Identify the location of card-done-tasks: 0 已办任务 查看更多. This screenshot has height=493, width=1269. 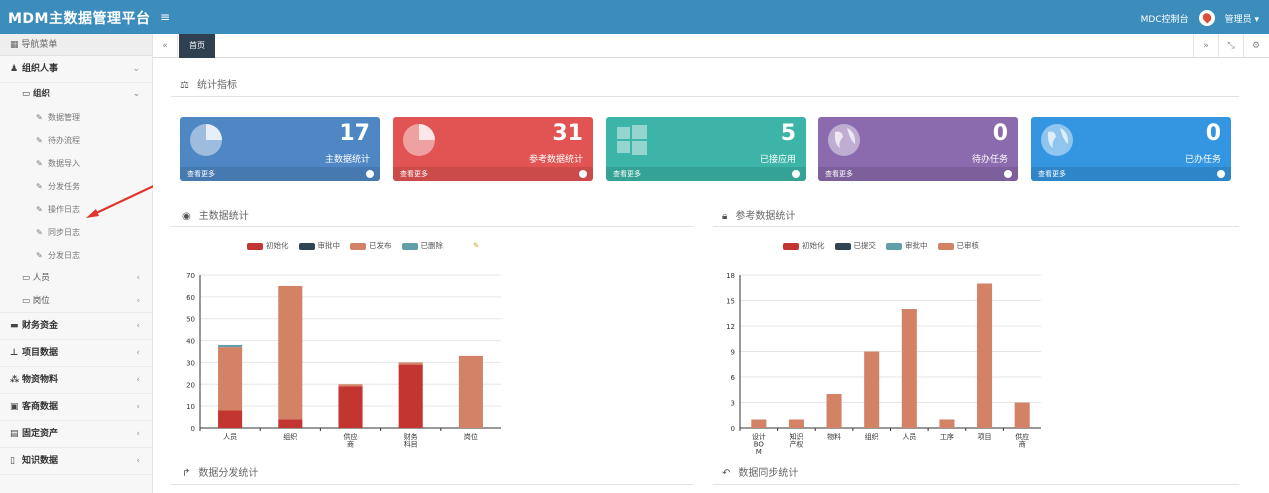
(1131, 149).